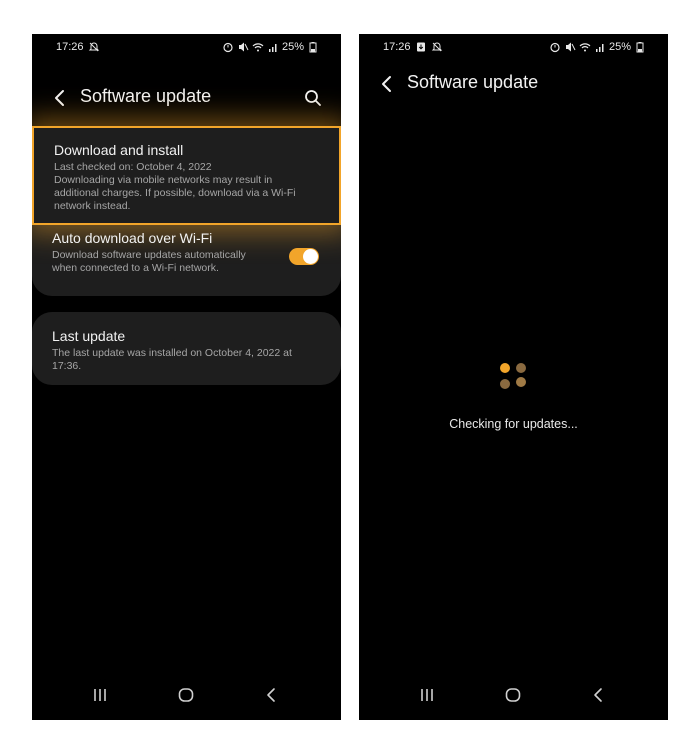  What do you see at coordinates (313, 98) in the screenshot?
I see `search-icon` at bounding box center [313, 98].